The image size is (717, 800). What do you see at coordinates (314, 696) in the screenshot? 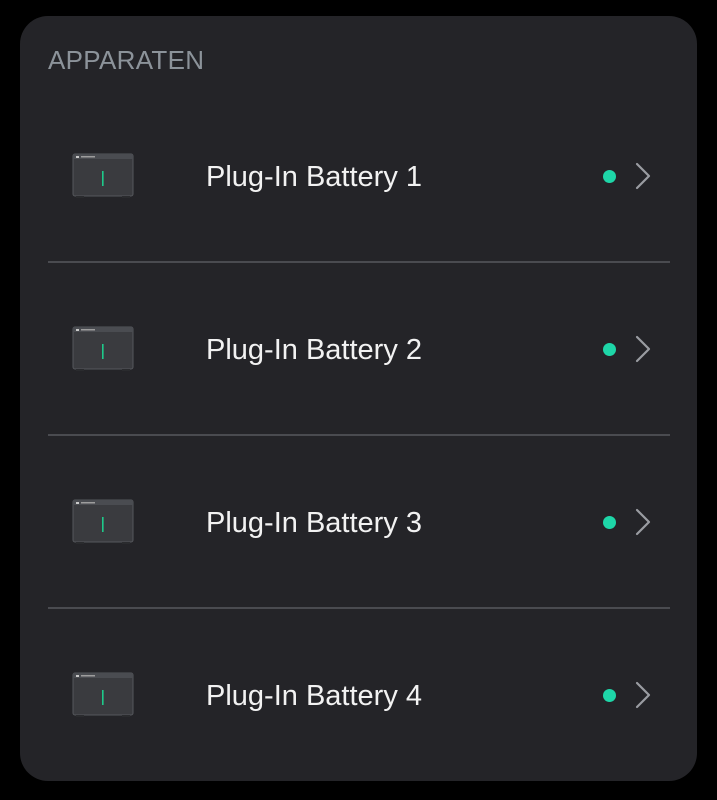
I see `device-label: Plug-In Battery 4` at bounding box center [314, 696].